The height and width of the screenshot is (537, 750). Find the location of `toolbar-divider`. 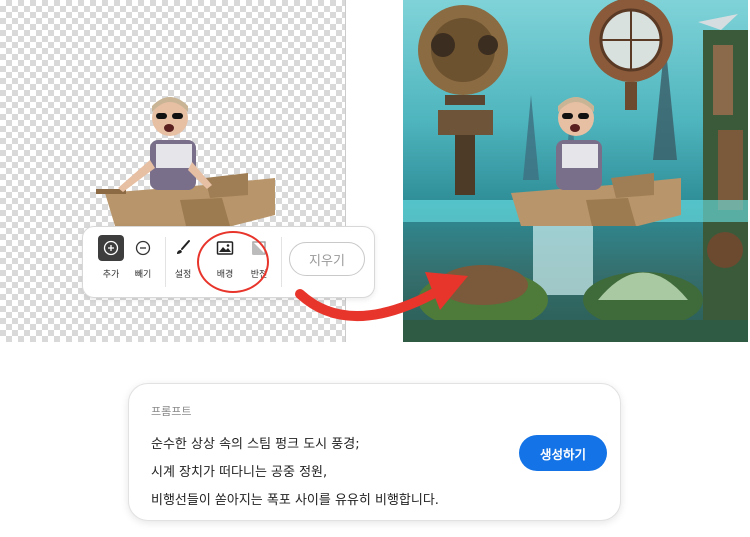

toolbar-divider is located at coordinates (281, 262).